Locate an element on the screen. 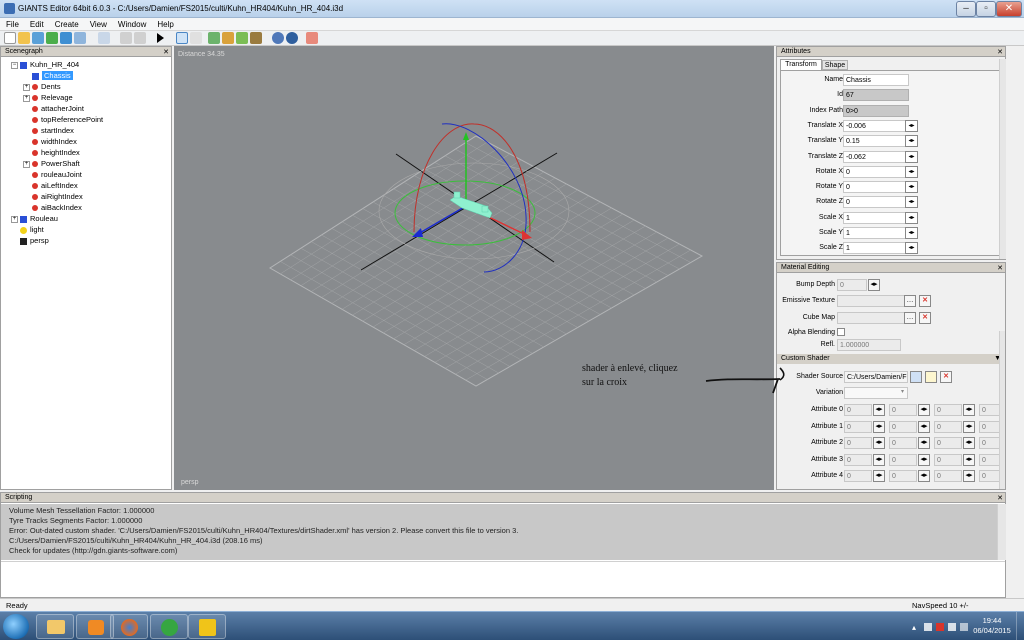 The width and height of the screenshot is (1024, 640). tree-item: heightIndex is located at coordinates (51, 152).